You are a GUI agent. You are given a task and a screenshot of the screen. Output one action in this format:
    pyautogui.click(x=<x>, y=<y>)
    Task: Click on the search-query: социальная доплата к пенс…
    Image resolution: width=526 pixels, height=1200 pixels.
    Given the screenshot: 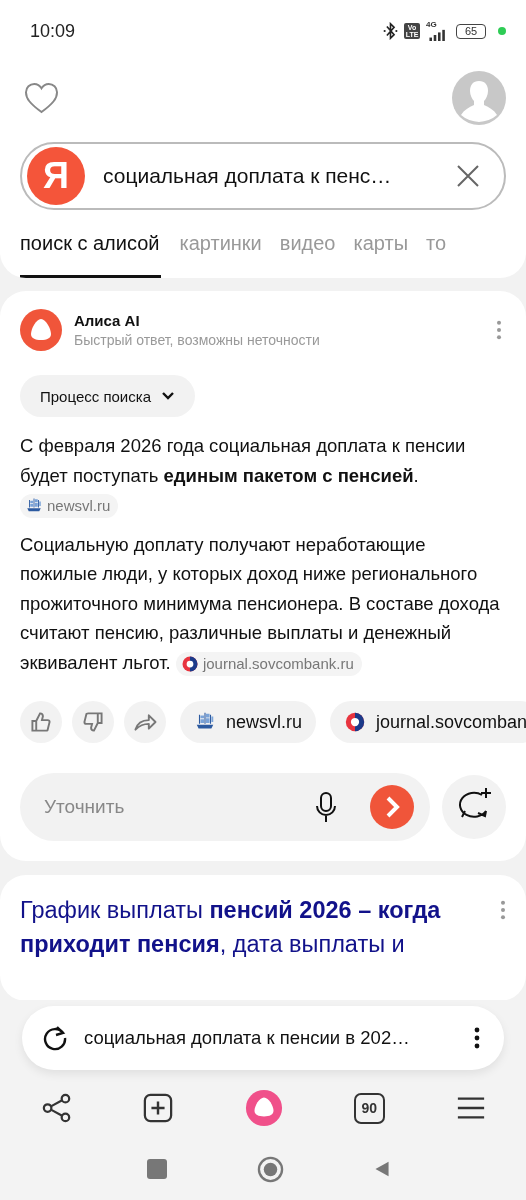 What is the action you would take?
    pyautogui.click(x=279, y=176)
    